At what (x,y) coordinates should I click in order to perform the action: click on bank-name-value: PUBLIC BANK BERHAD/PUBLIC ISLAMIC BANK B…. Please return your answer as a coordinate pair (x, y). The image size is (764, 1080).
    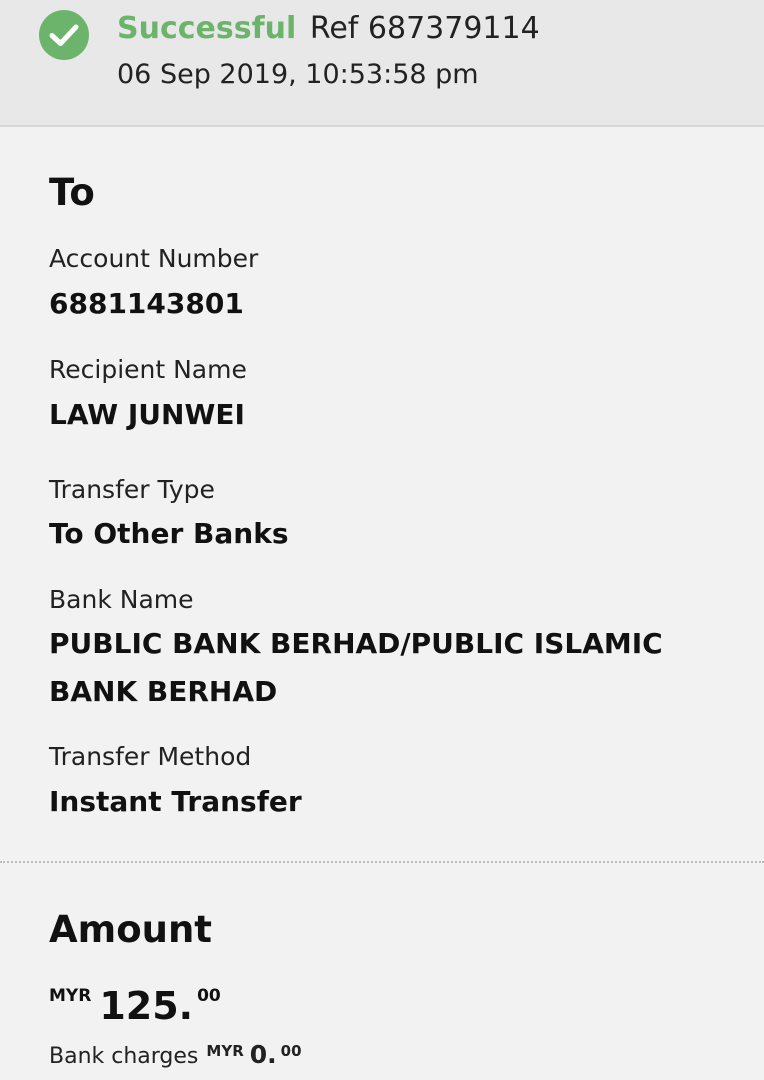
    Looking at the image, I should click on (356, 667).